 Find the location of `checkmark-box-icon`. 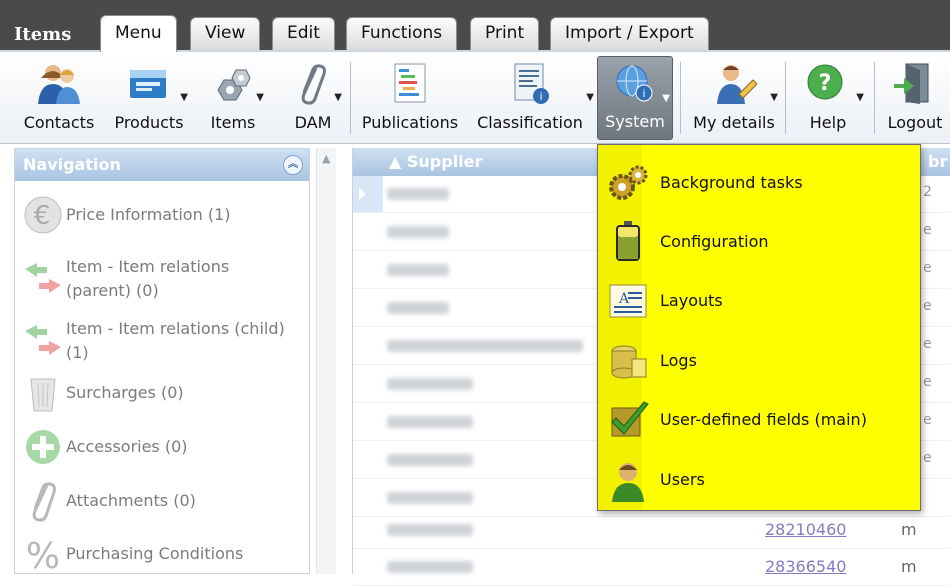

checkmark-box-icon is located at coordinates (630, 419).